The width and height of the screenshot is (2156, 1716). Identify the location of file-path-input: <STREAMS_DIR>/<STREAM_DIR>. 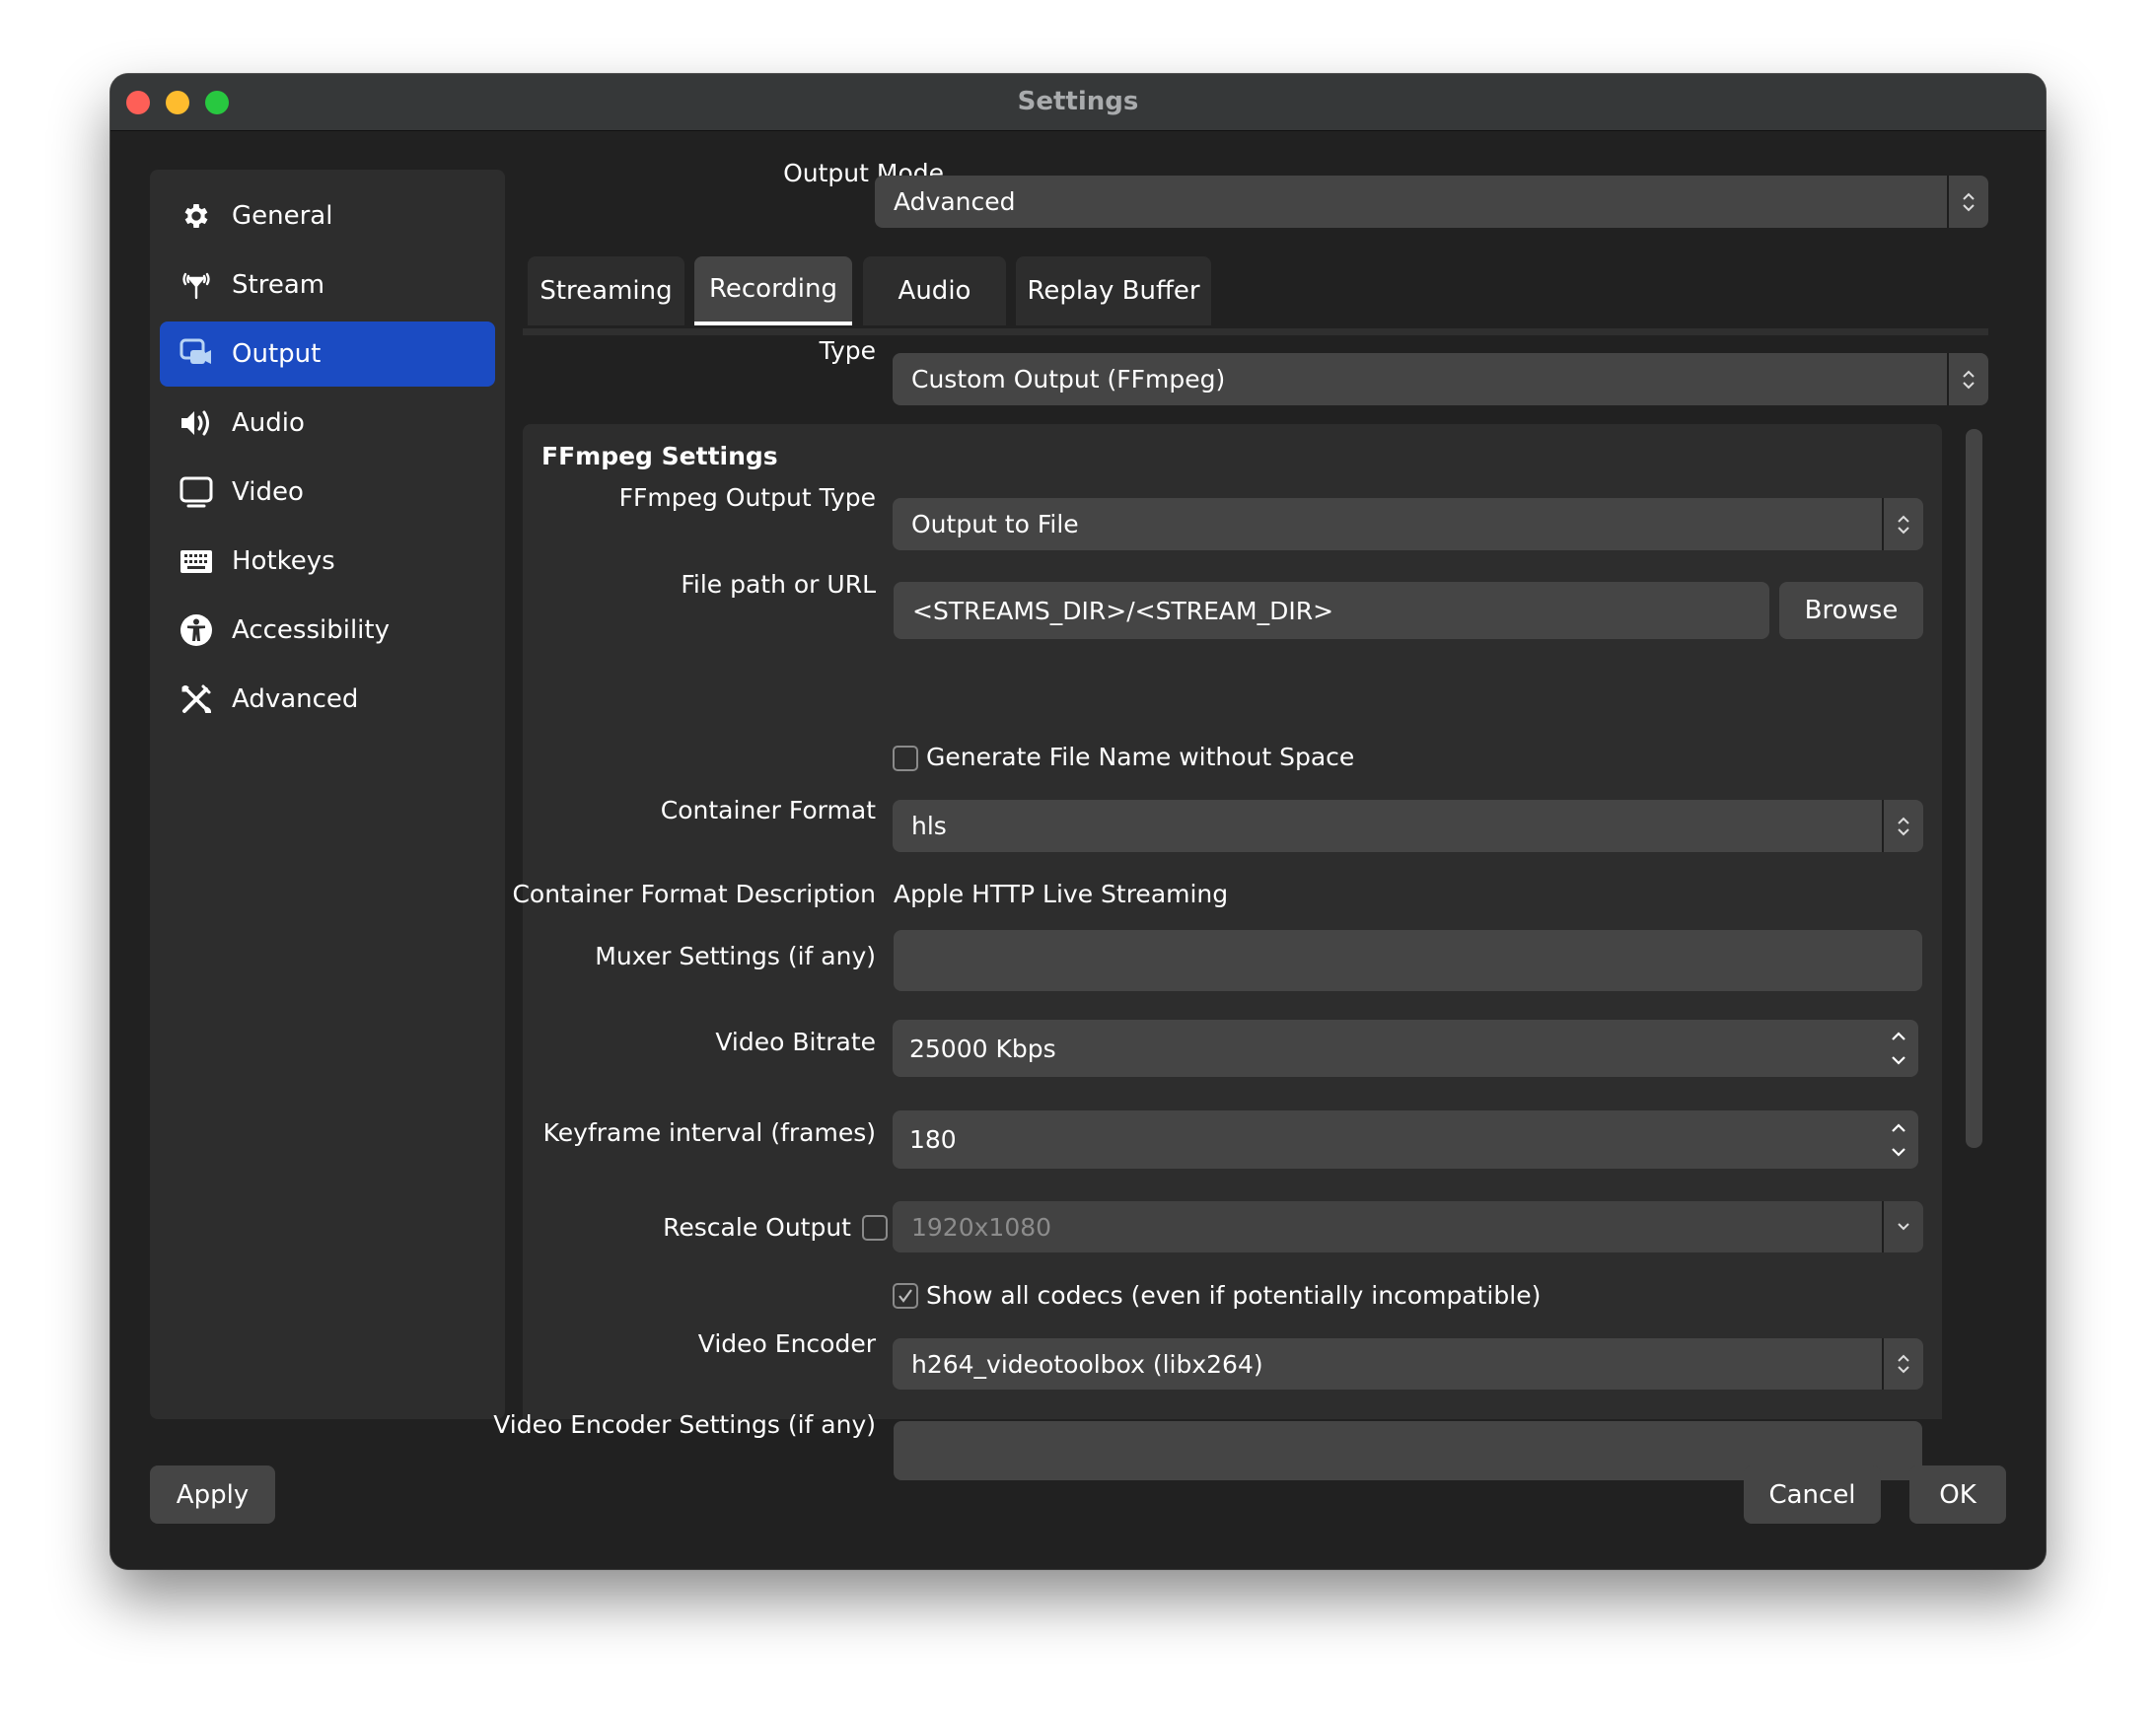
(1331, 610).